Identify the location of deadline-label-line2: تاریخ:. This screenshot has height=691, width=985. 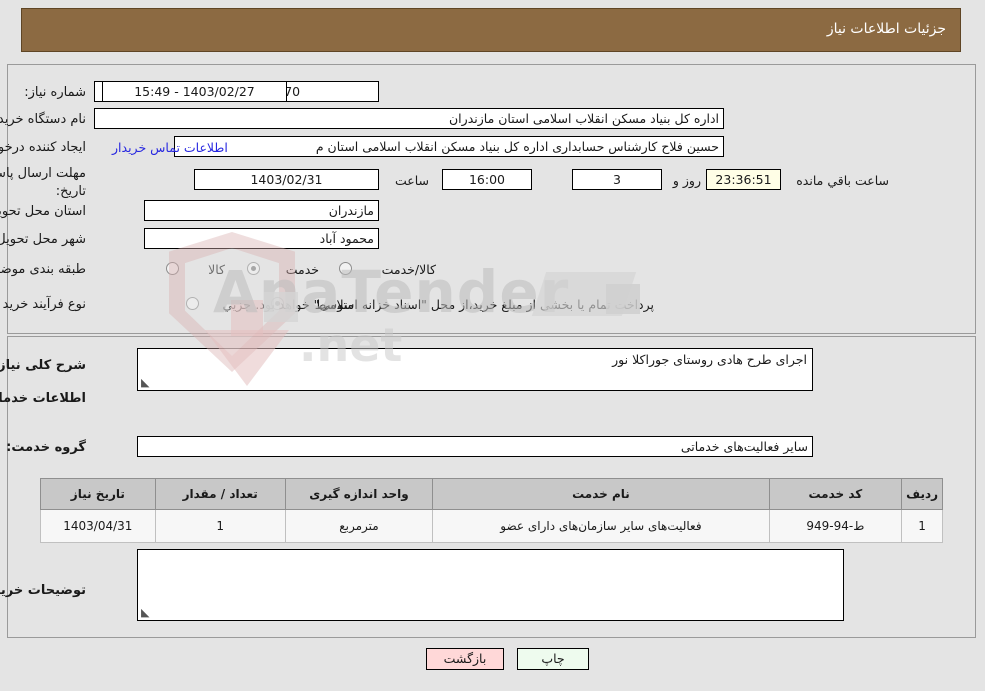
(71, 191).